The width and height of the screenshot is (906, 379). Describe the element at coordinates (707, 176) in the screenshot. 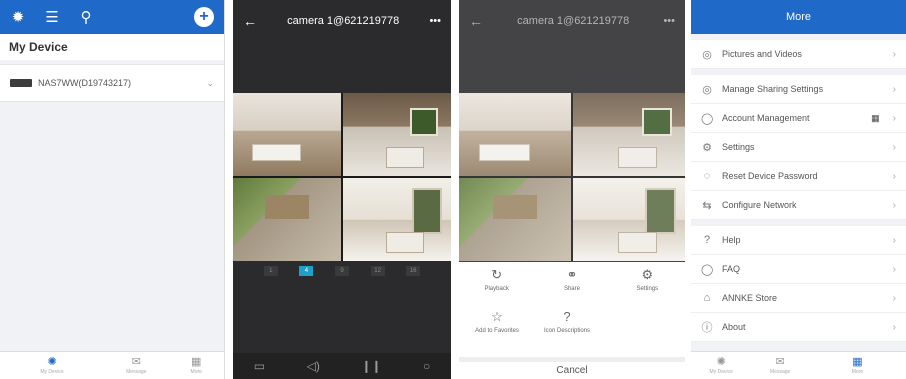

I see `reset-icon: ◌` at that location.